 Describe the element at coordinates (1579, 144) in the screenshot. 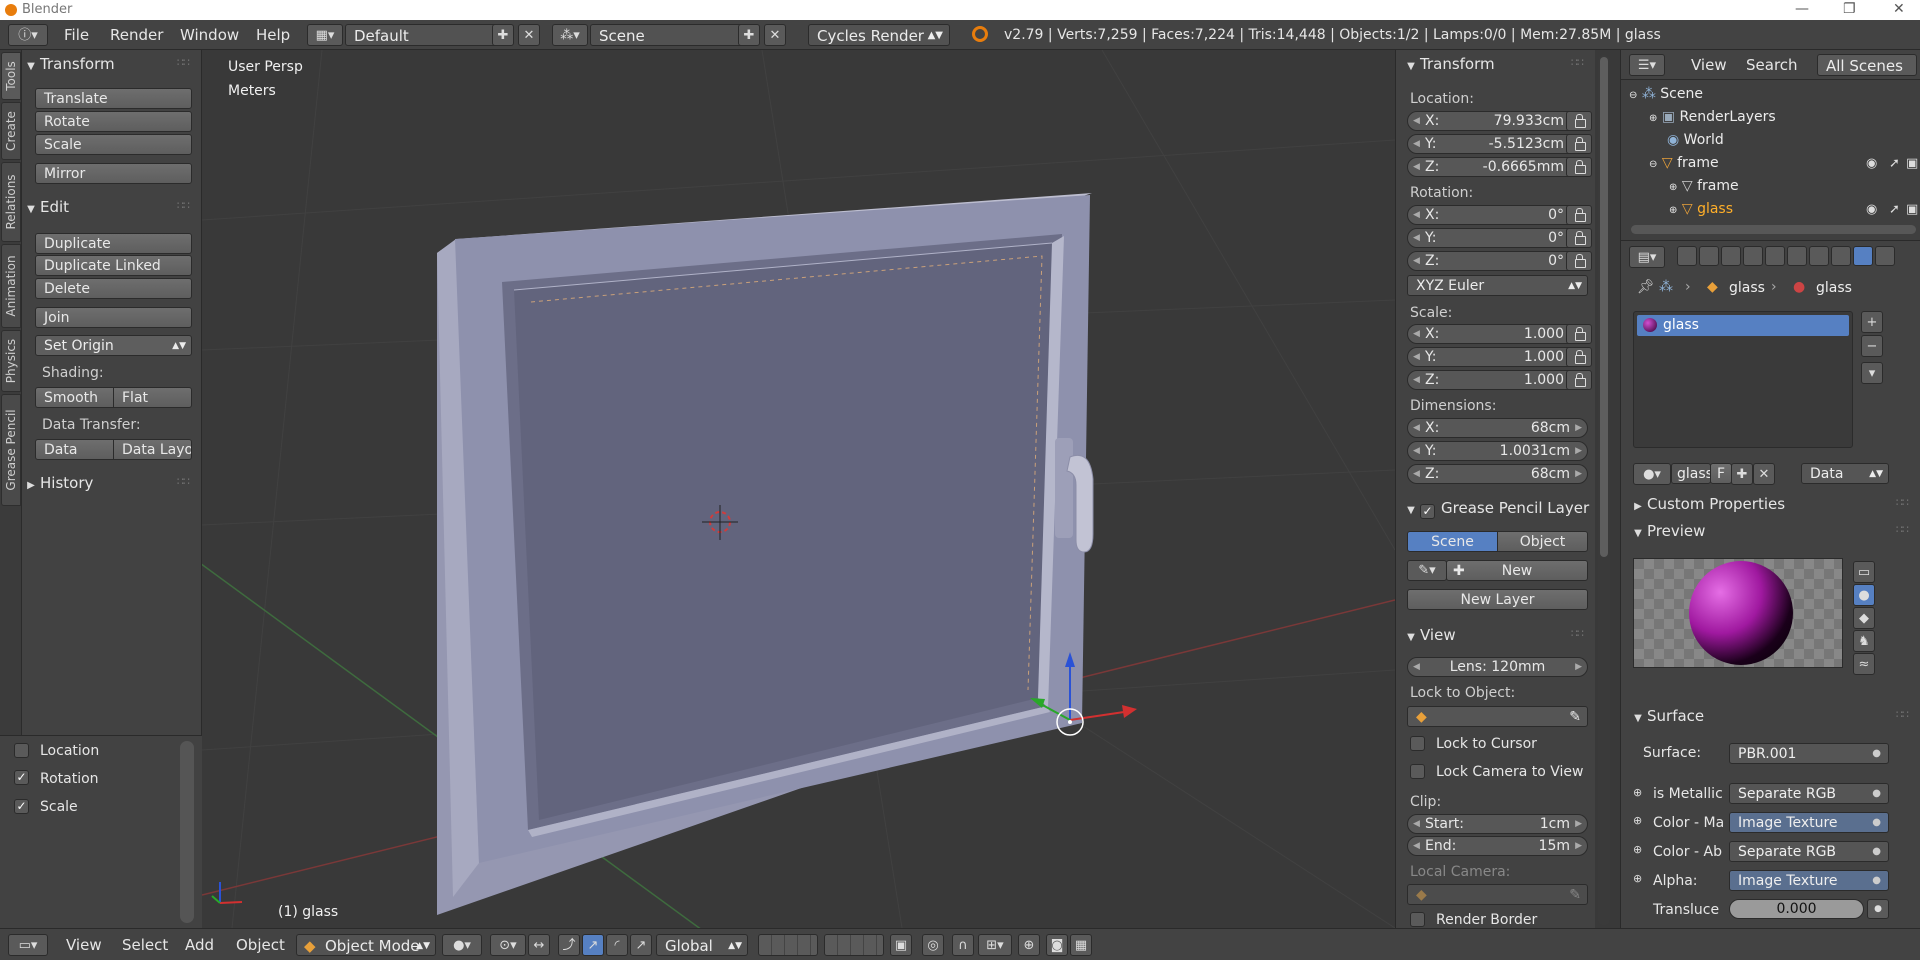

I see `lock-location-y-icon` at that location.